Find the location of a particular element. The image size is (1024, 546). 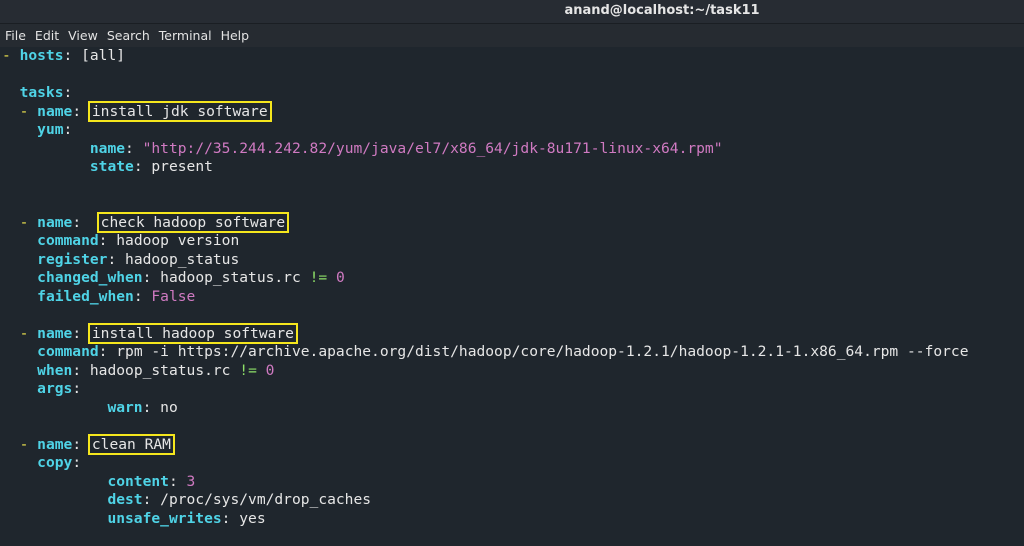

menu-help: Help is located at coordinates (235, 35).